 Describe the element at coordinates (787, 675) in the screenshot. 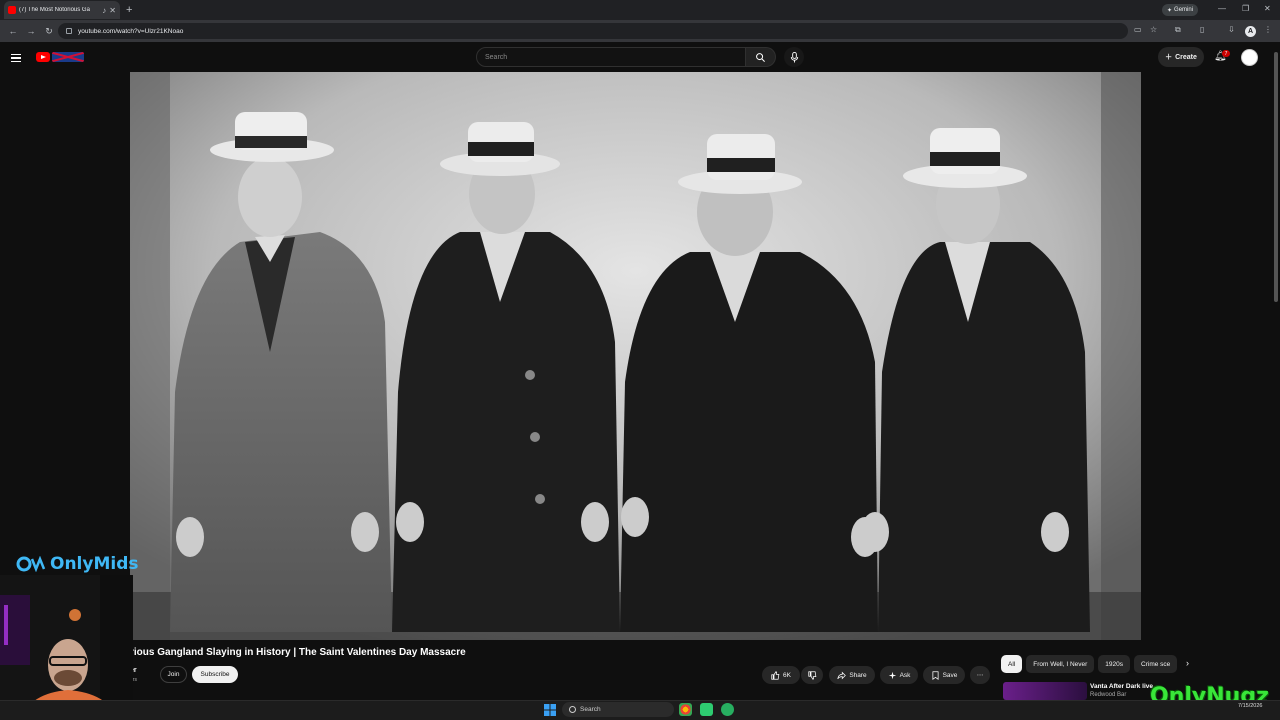

I see `like-count: 6K` at that location.